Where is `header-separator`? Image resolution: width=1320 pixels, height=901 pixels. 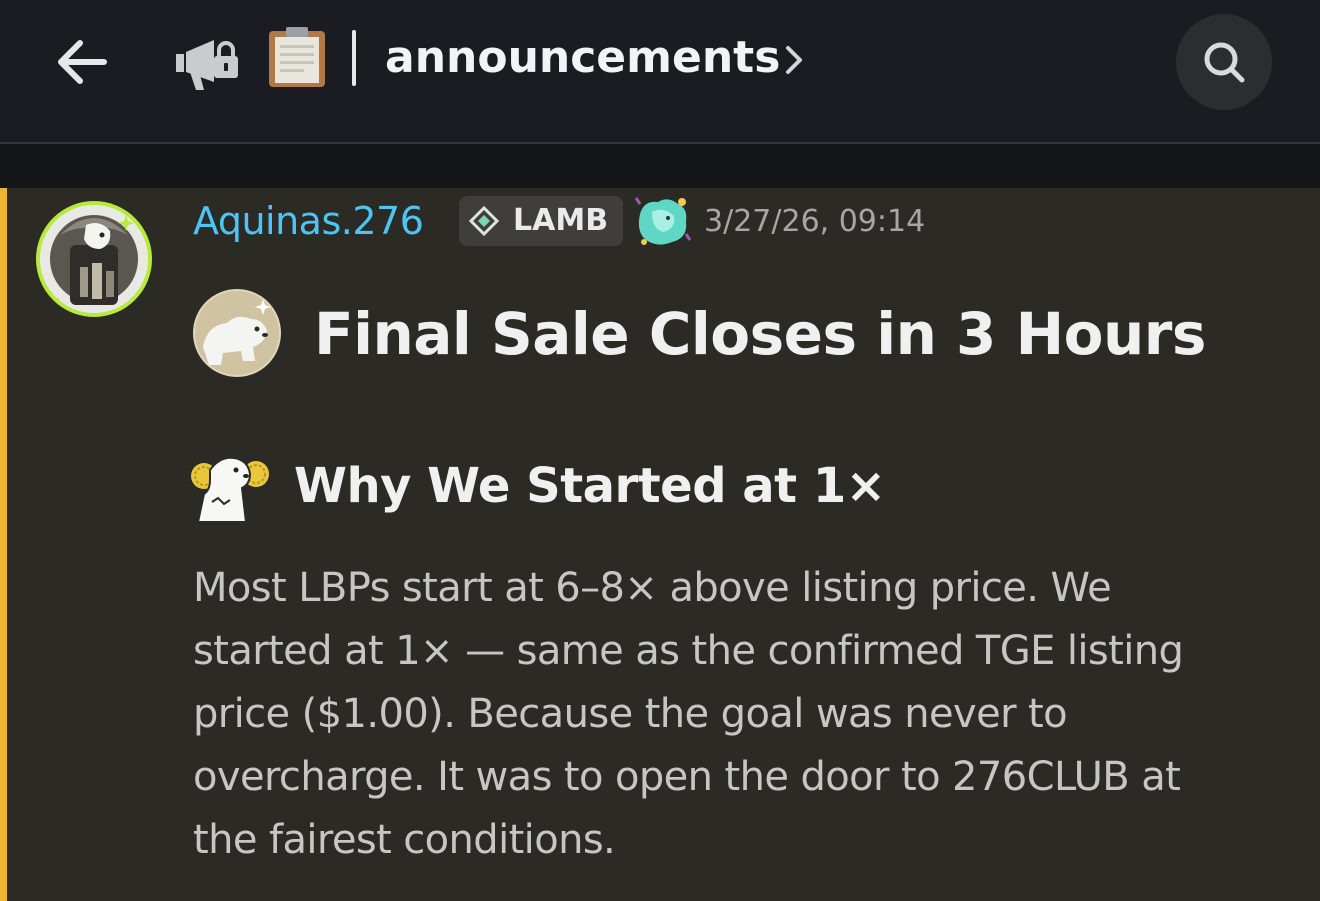 header-separator is located at coordinates (354, 58).